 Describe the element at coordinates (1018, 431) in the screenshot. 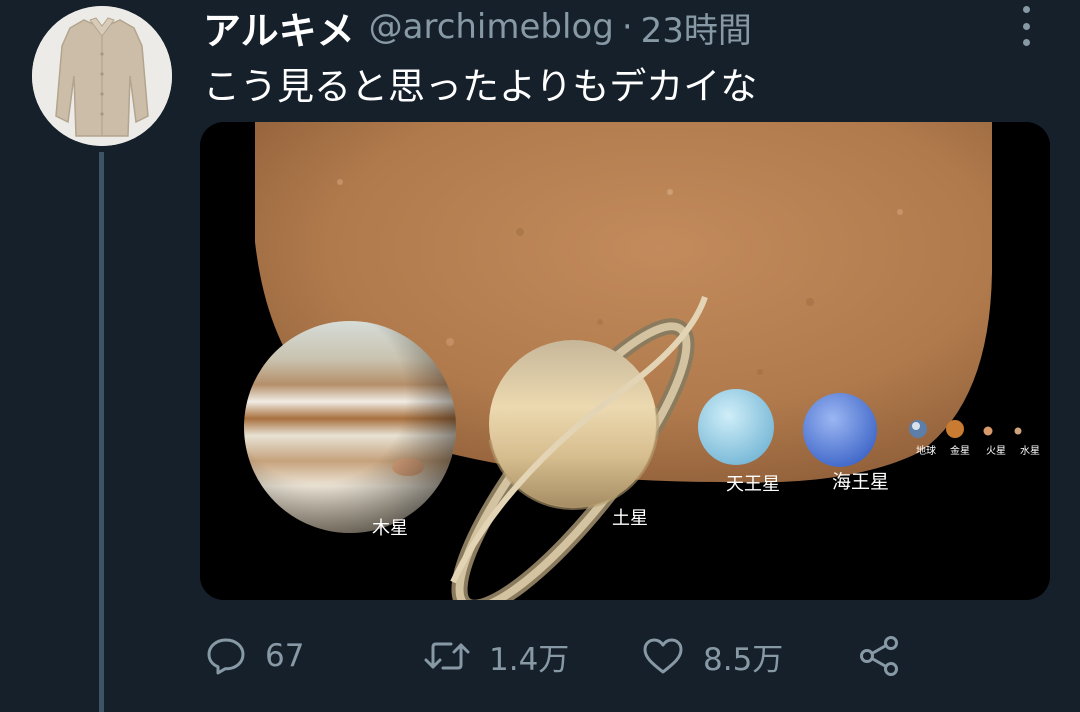

I see `mercury-image` at that location.